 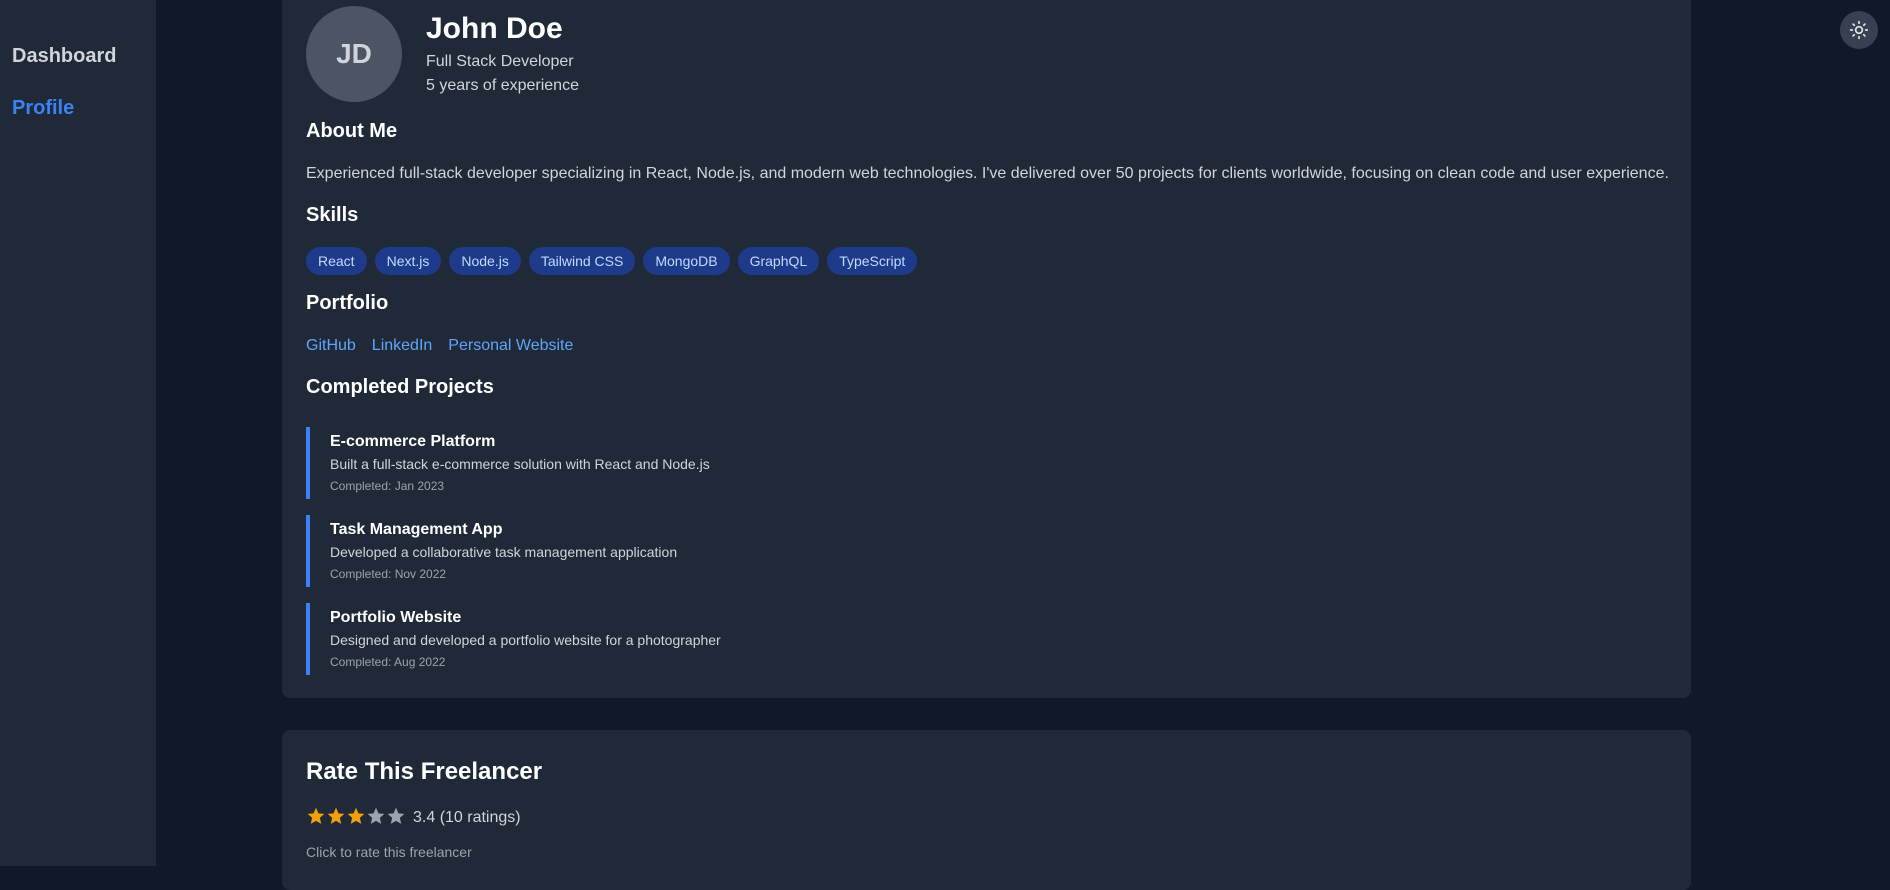 I want to click on theme-toggle-button, so click(x=1859, y=30).